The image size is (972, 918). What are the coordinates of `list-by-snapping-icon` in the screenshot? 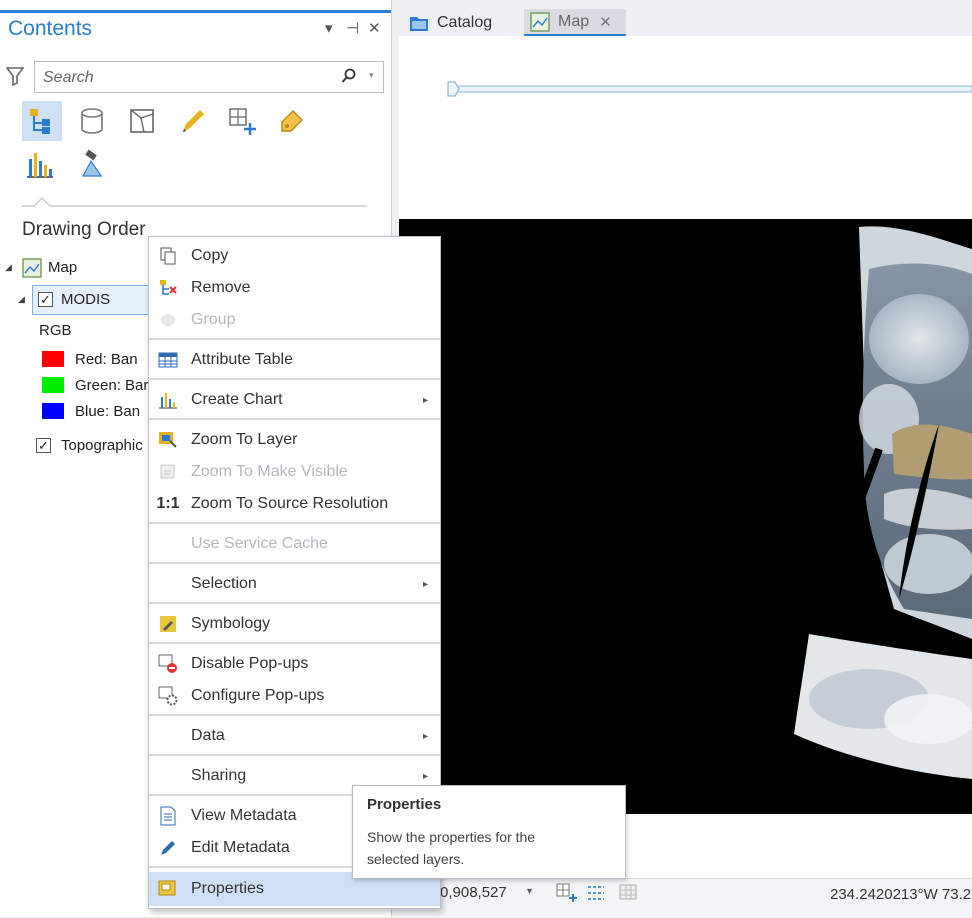 It's located at (242, 121).